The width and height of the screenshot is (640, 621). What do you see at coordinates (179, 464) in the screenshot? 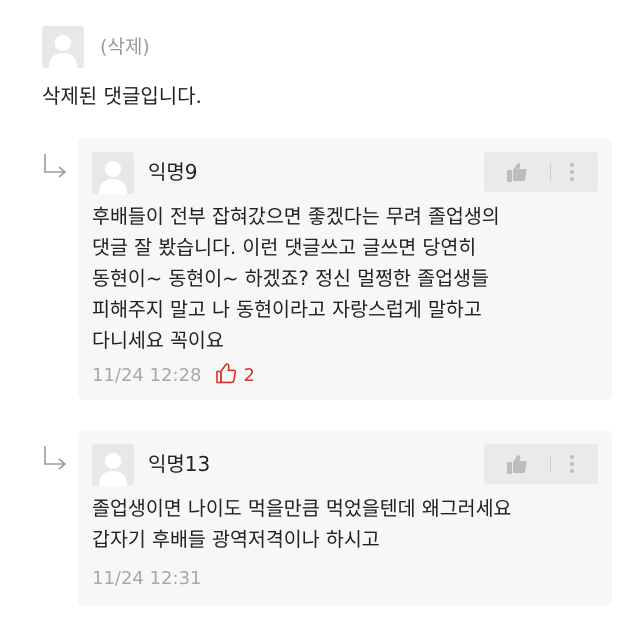
I see `comment-author: 익명13` at bounding box center [179, 464].